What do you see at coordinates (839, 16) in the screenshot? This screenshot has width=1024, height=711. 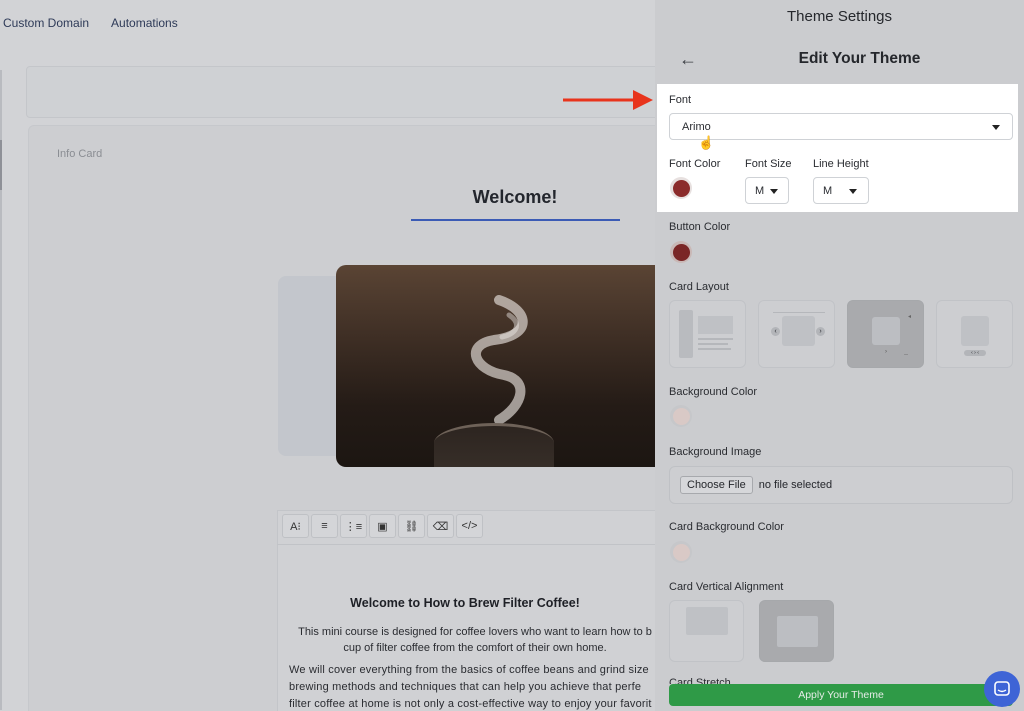 I see `panel-title: Theme Settings` at bounding box center [839, 16].